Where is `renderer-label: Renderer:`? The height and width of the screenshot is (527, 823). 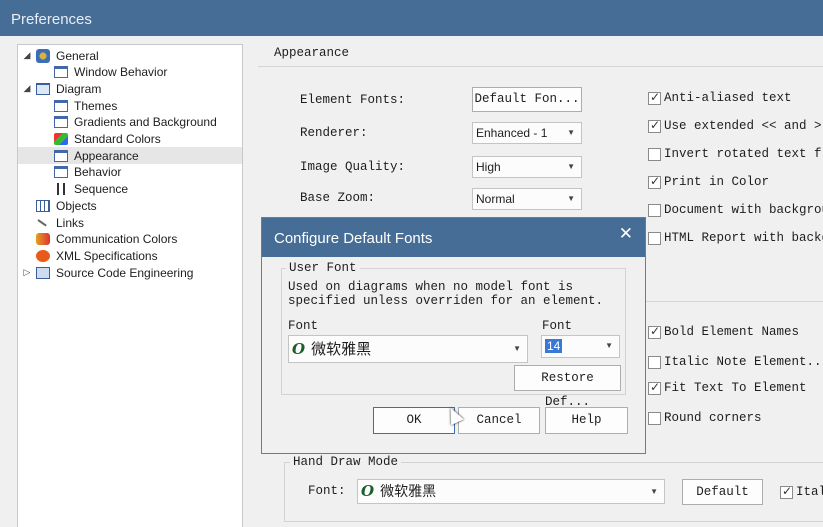 renderer-label: Renderer: is located at coordinates (334, 133).